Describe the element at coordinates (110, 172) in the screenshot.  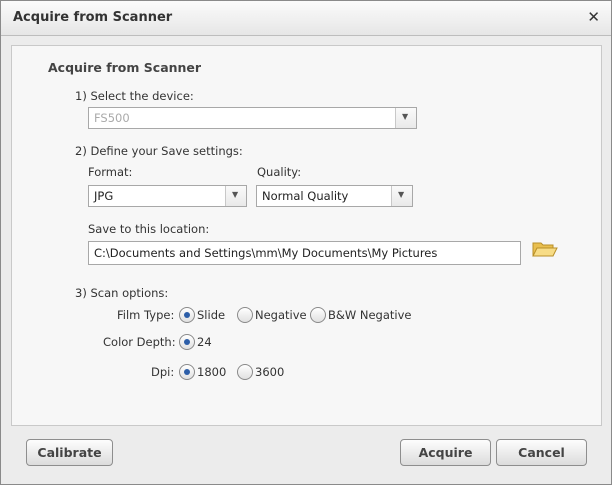
I see `format-label: Format:` at that location.